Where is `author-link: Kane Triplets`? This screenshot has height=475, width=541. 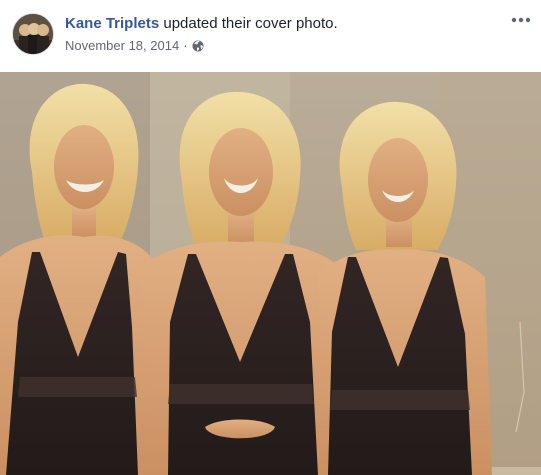
author-link: Kane Triplets is located at coordinates (112, 23).